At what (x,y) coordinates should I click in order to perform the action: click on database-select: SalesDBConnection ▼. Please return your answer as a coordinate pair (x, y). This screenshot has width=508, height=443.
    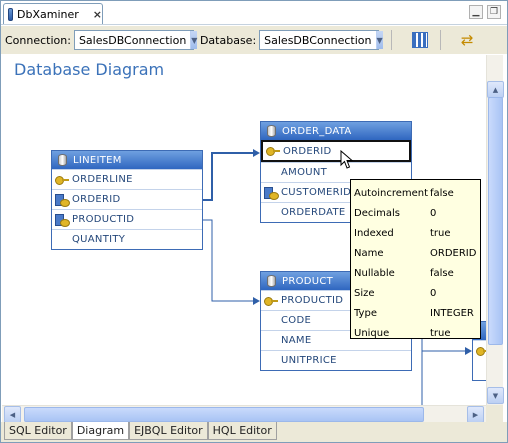
    Looking at the image, I should click on (321, 40).